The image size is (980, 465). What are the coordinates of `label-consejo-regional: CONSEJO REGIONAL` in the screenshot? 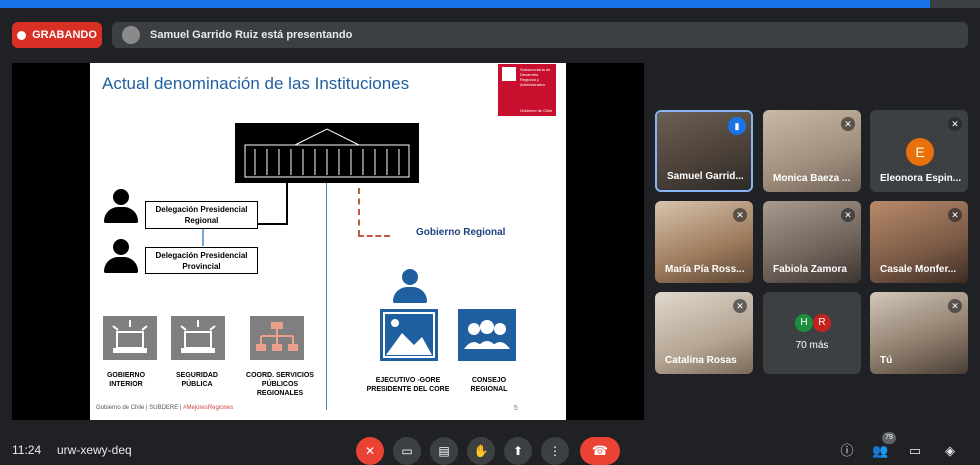 It's located at (489, 385).